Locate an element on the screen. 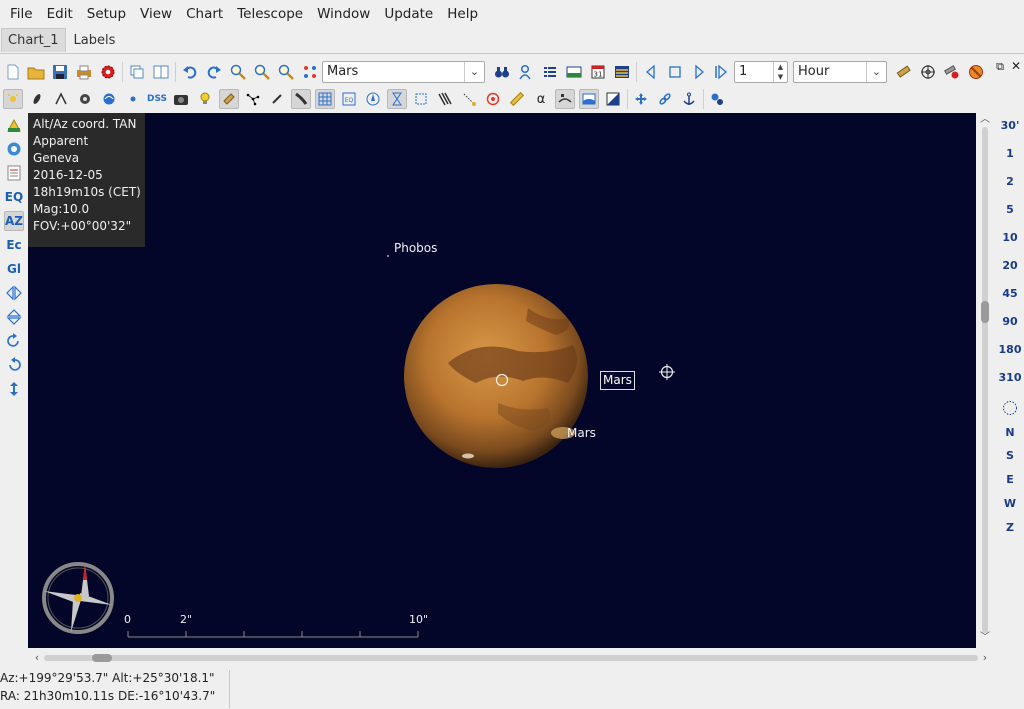  direction-south: S is located at coordinates (1010, 456).